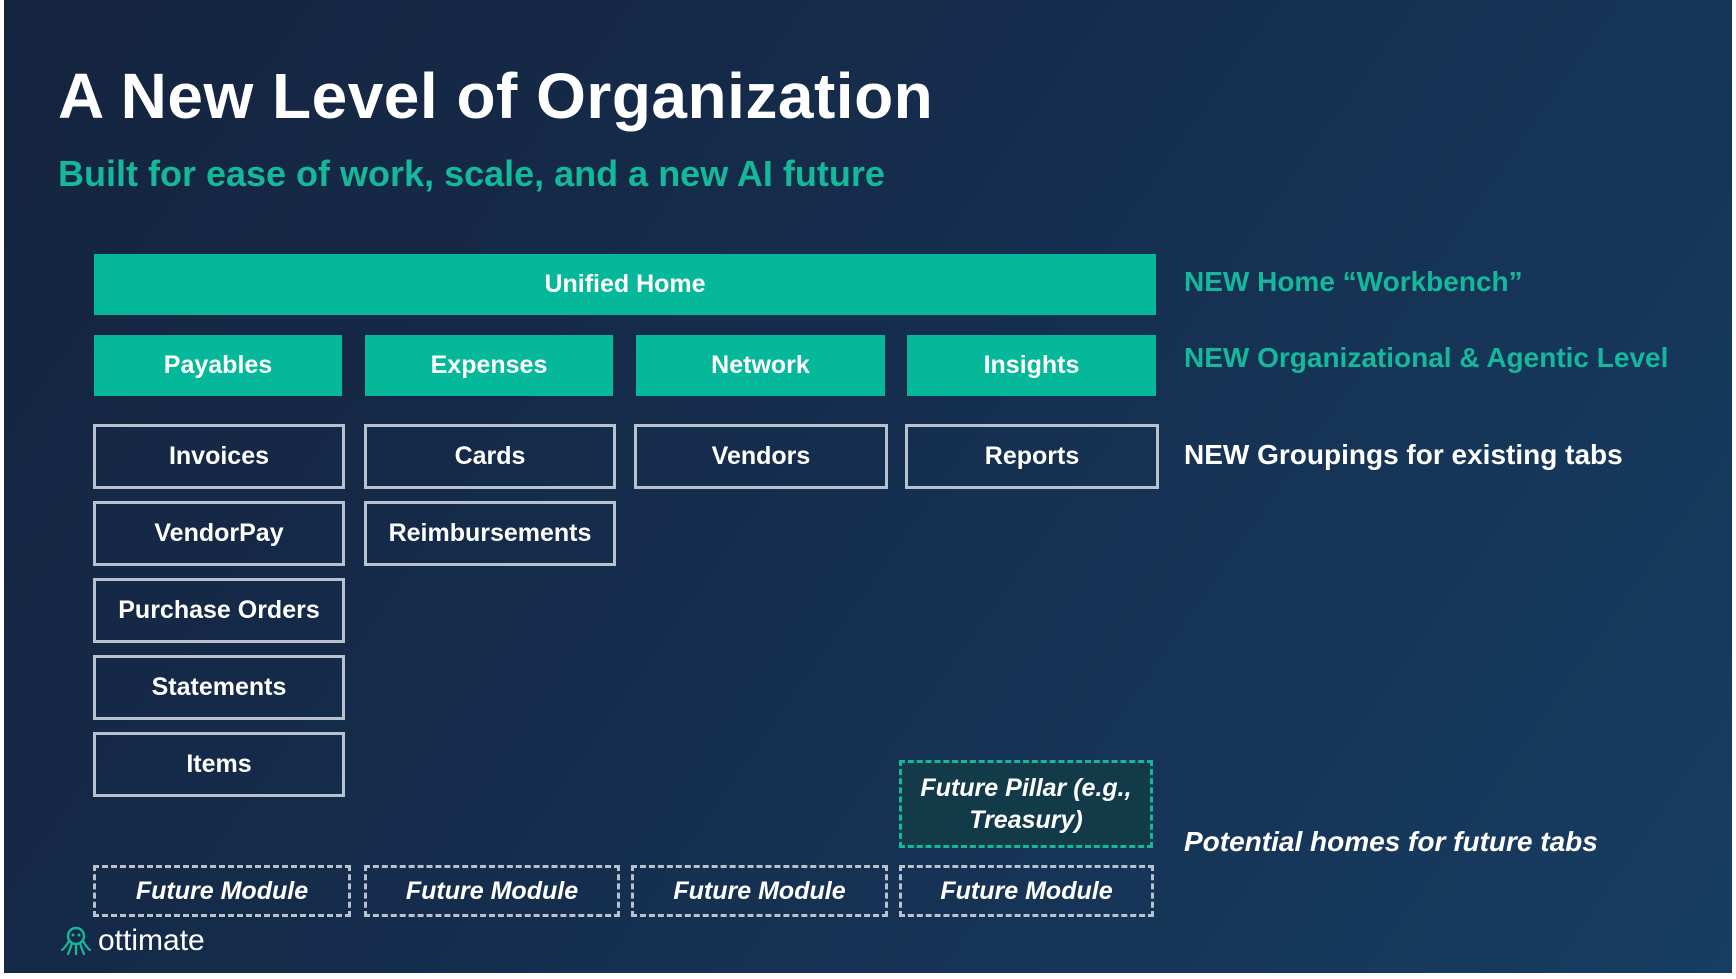 Image resolution: width=1736 pixels, height=979 pixels. Describe the element at coordinates (219, 456) in the screenshot. I see `grouping-invoices: Invoices` at that location.